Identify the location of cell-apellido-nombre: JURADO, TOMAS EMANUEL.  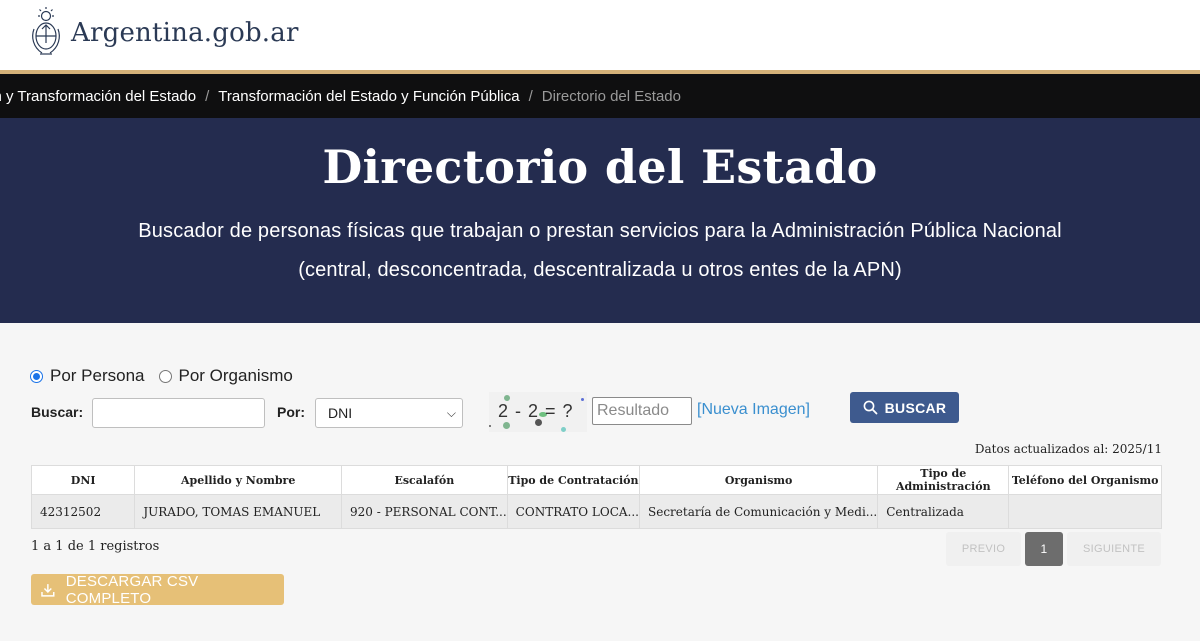
(238, 511).